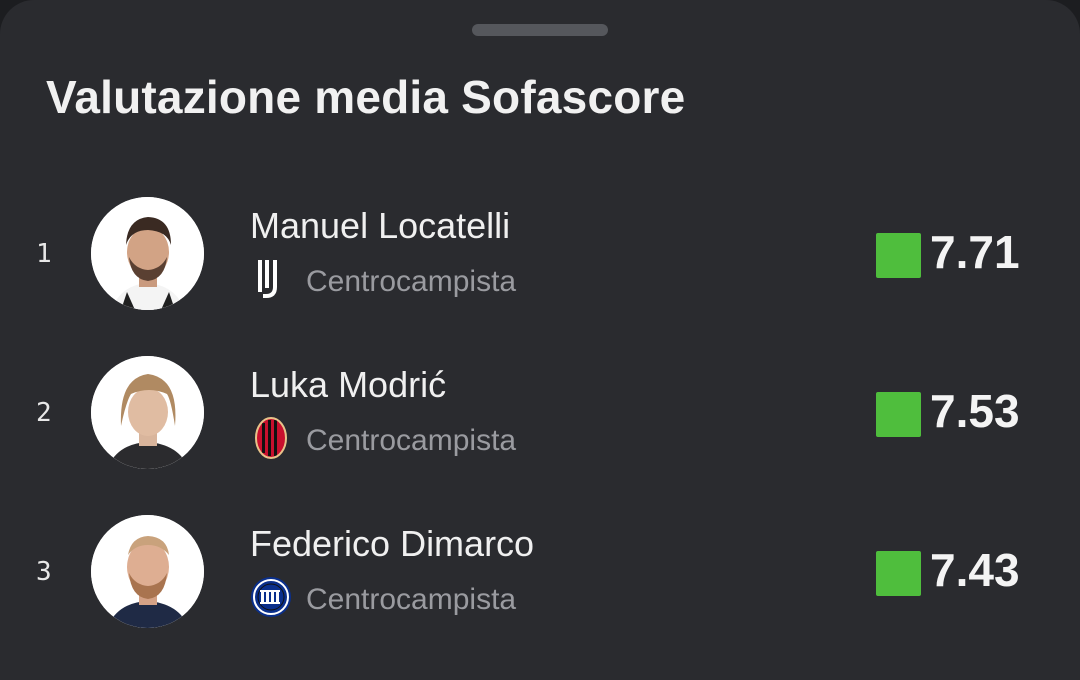 The width and height of the screenshot is (1080, 680). I want to click on player-rating: 7.53, so click(975, 411).